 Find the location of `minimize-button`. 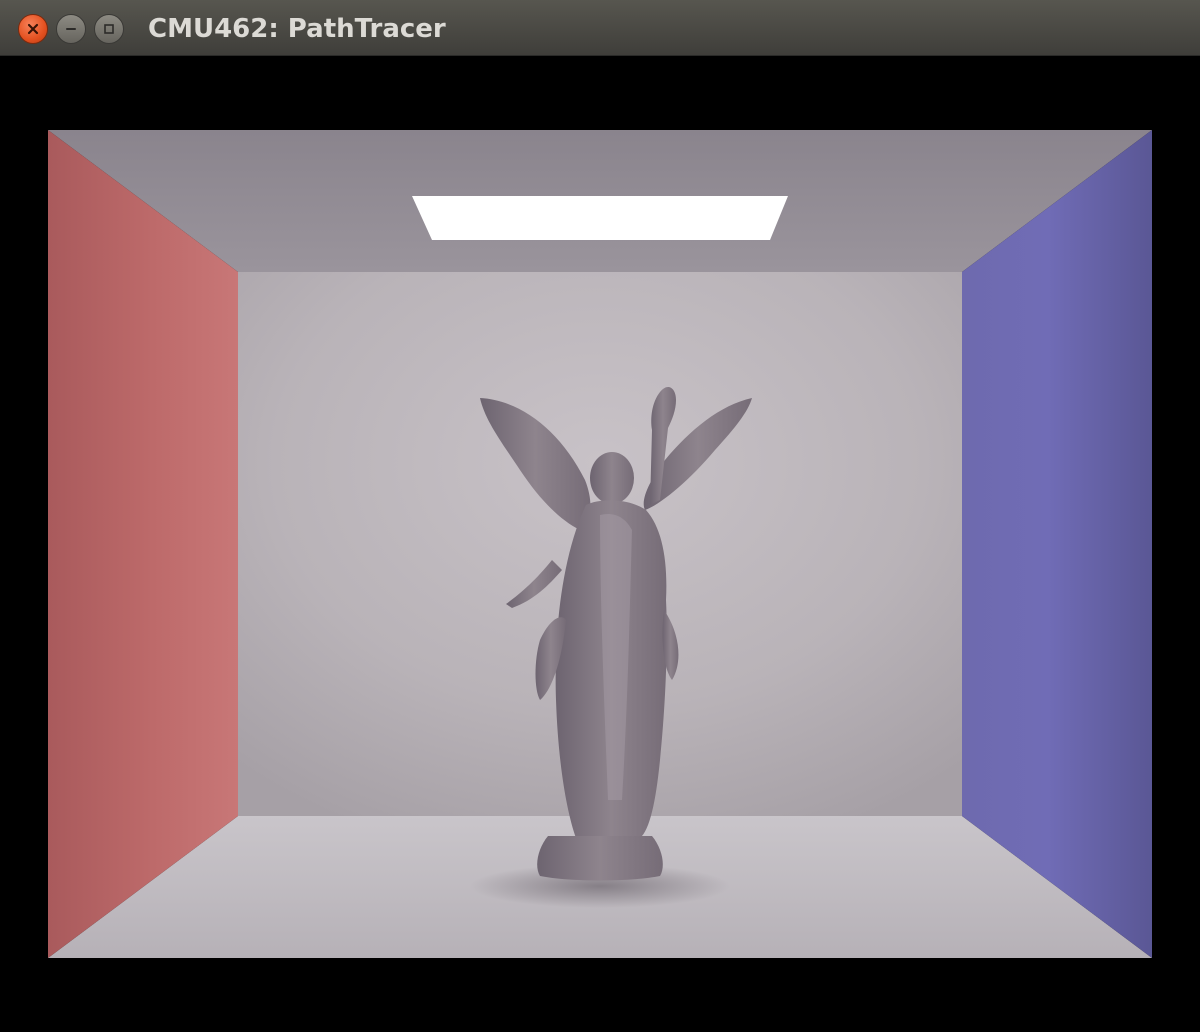

minimize-button is located at coordinates (71, 29).